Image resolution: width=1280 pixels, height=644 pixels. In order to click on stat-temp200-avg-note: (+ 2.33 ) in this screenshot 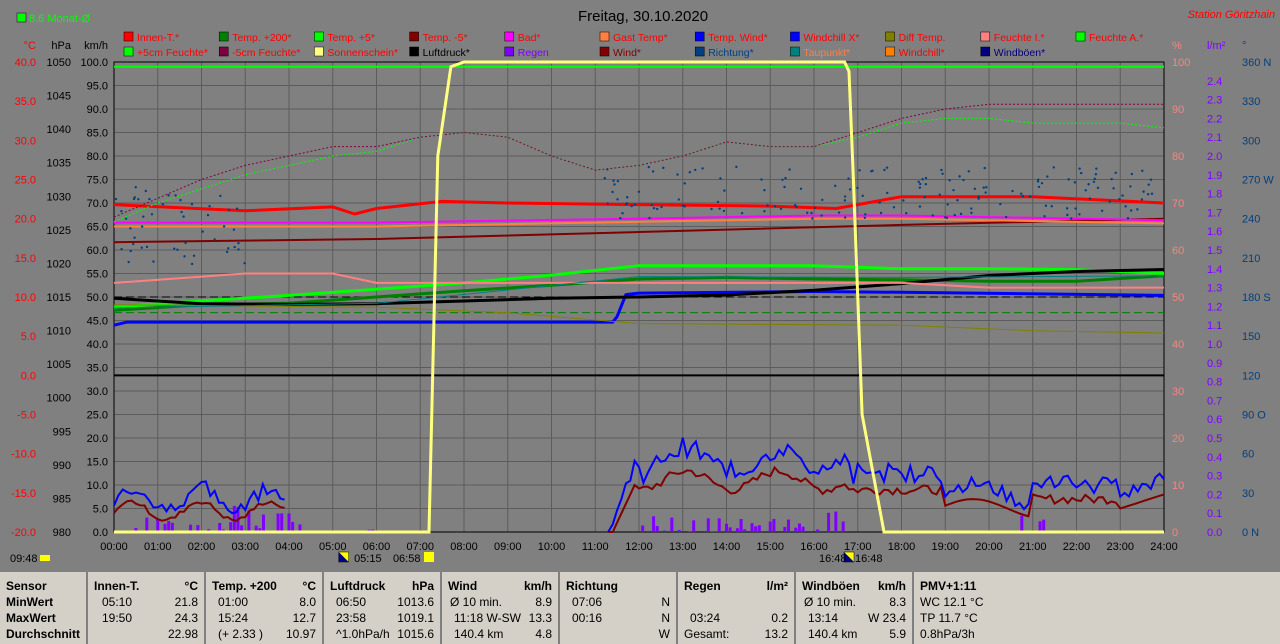, I will do `click(241, 634)`.